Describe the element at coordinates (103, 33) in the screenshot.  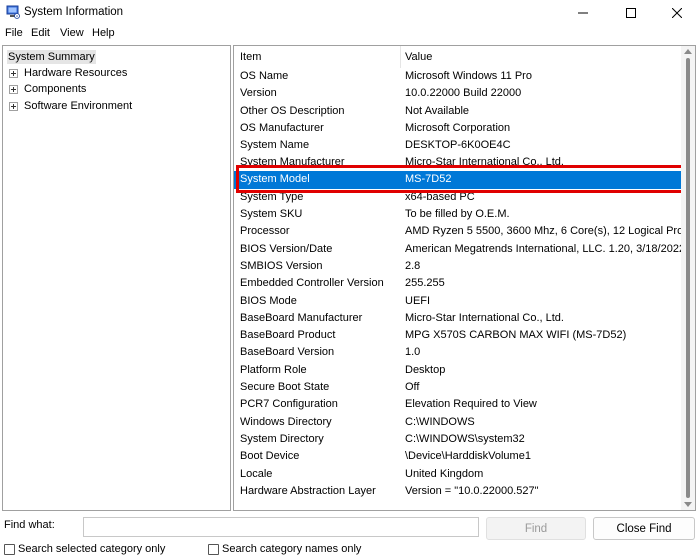
I see `menu-help: Help` at that location.